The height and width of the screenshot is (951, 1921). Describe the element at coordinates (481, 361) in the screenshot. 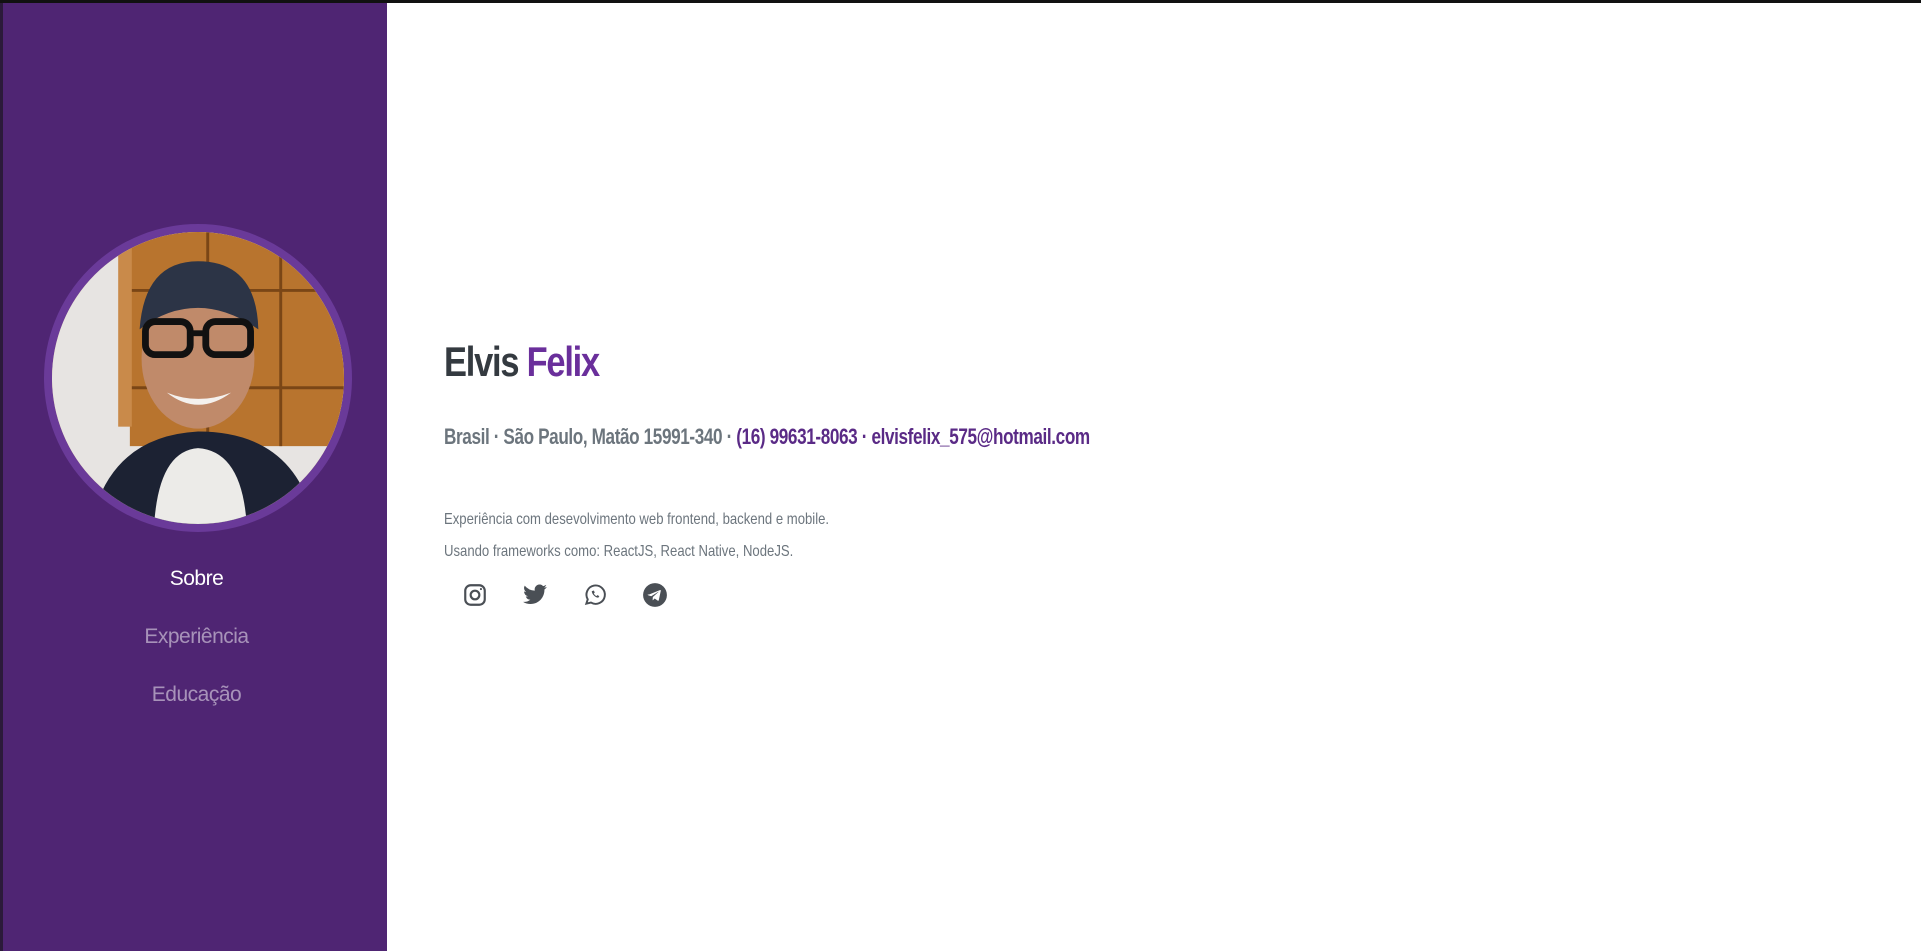

I see `first-name: Elvis` at that location.